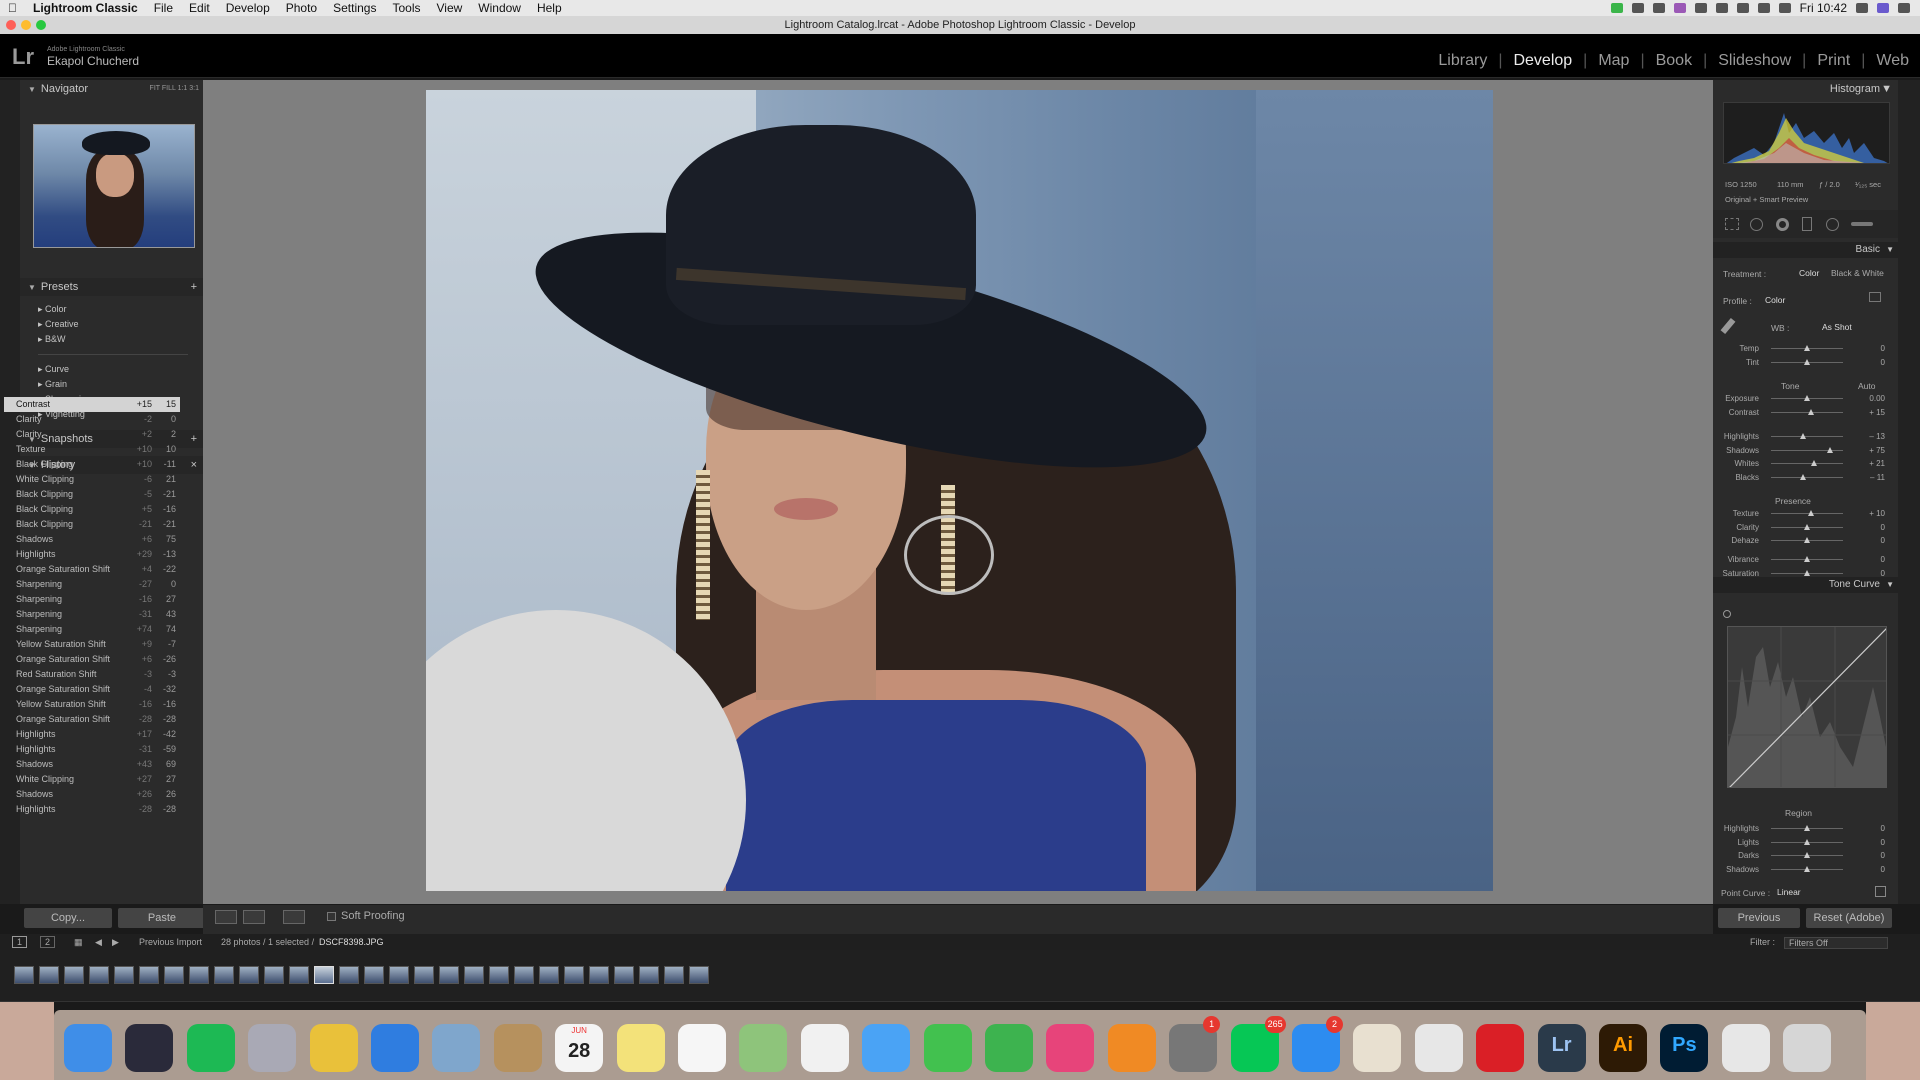 This screenshot has width=1920, height=1080. What do you see at coordinates (1637, 8) in the screenshot?
I see `creative-cloud-status-icon` at bounding box center [1637, 8].